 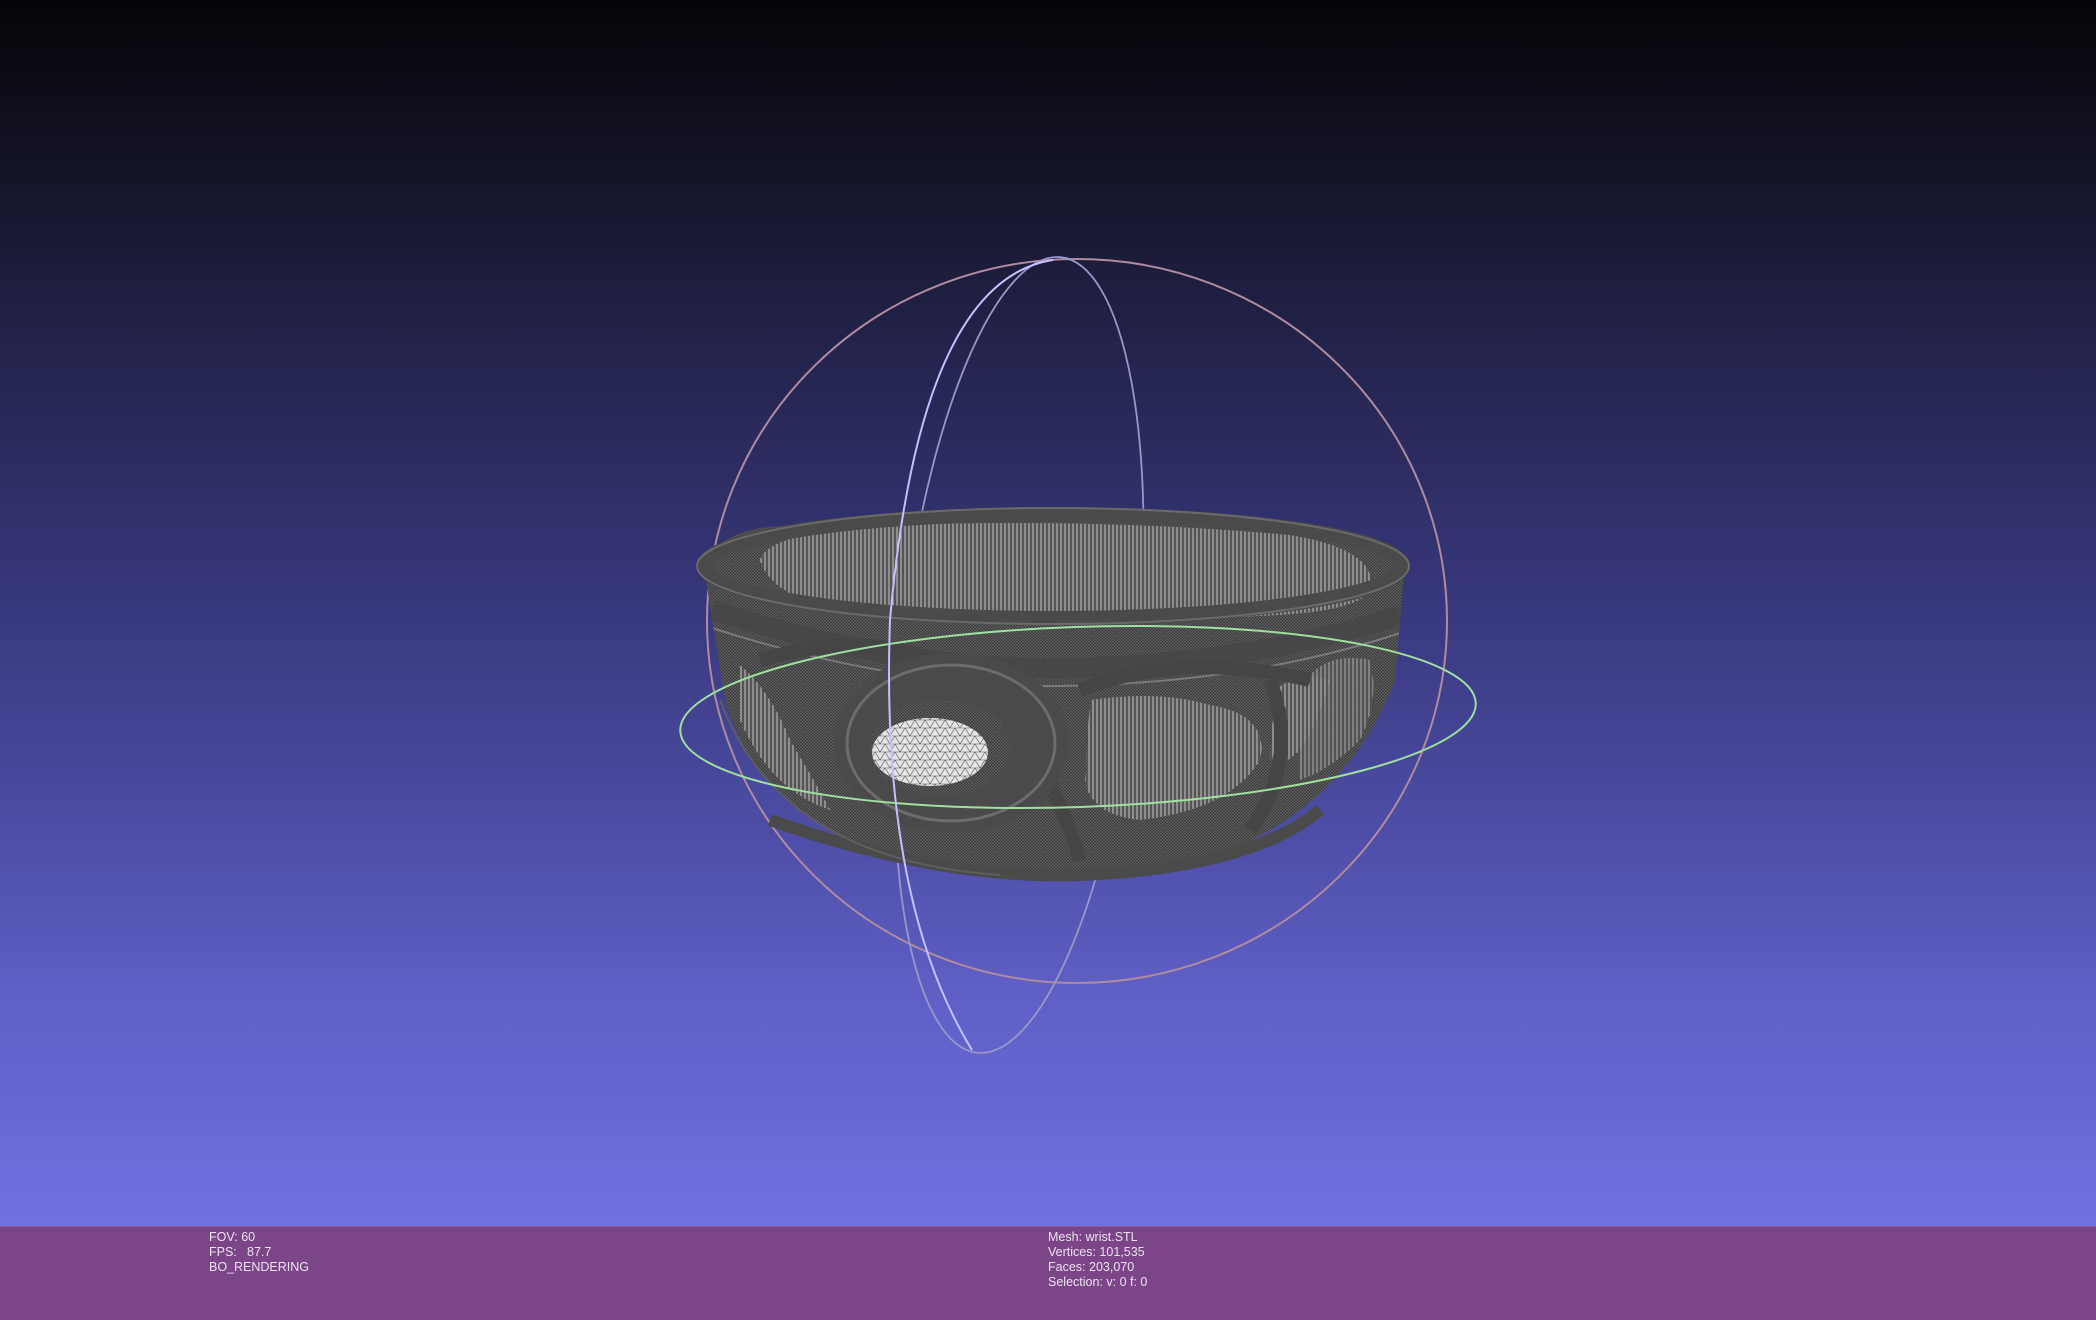 I want to click on selection-label: Selection:, so click(x=1075, y=1282).